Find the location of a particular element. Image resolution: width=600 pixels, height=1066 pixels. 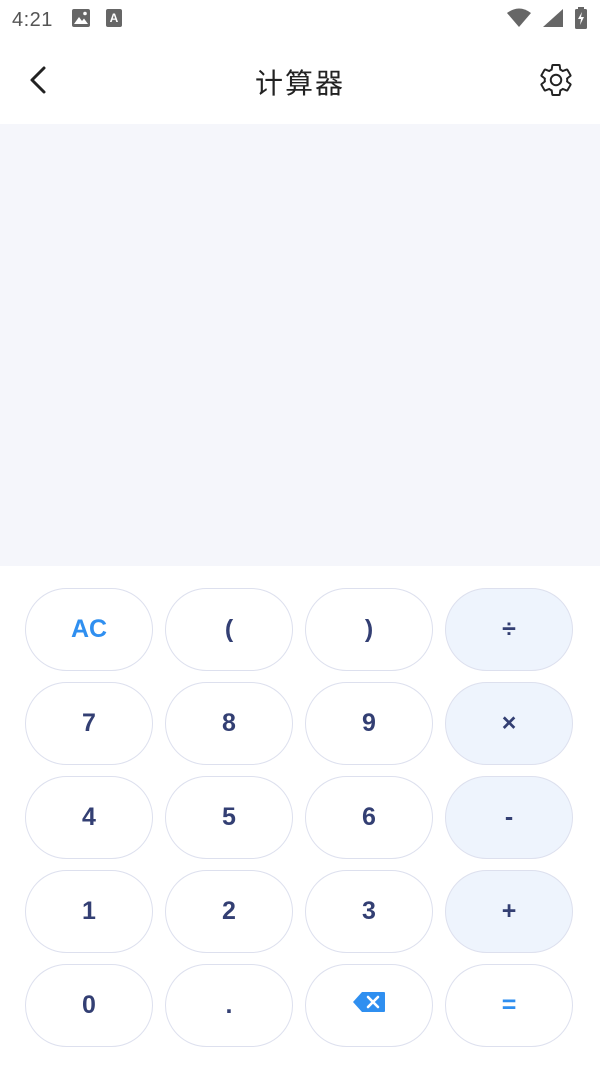

multiply-button: × is located at coordinates (509, 723).